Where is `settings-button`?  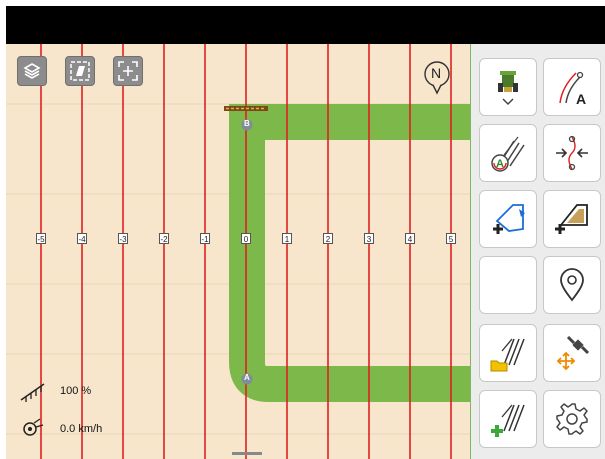
settings-button is located at coordinates (572, 419).